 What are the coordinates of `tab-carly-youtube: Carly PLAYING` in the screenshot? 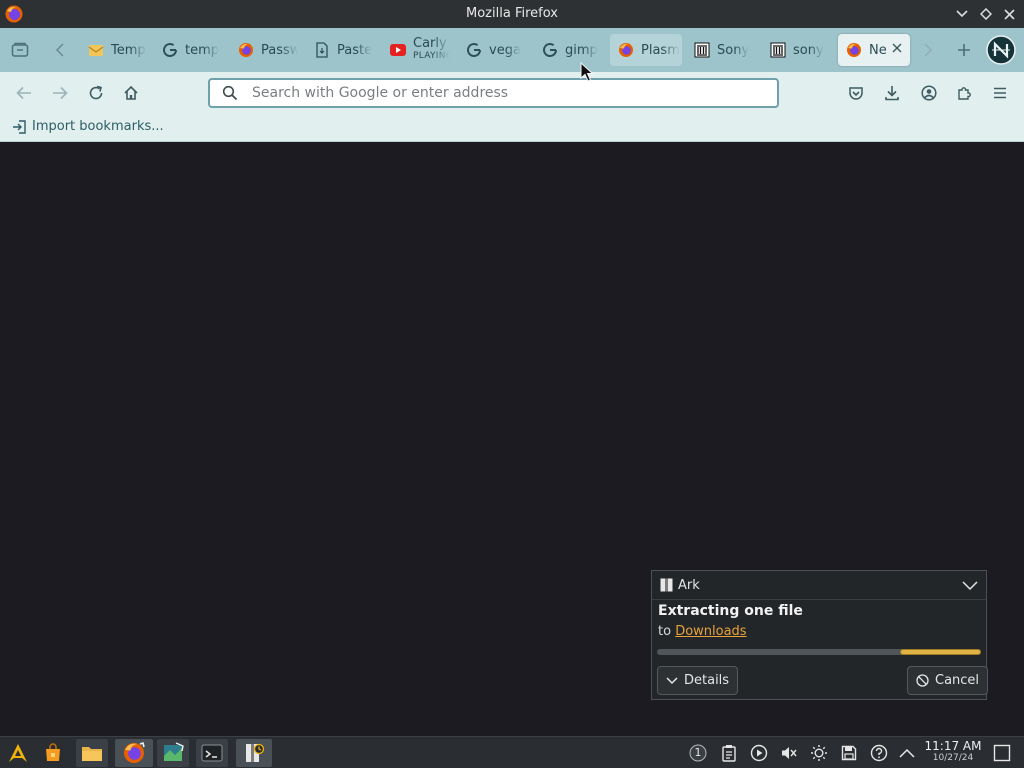 It's located at (416, 50).